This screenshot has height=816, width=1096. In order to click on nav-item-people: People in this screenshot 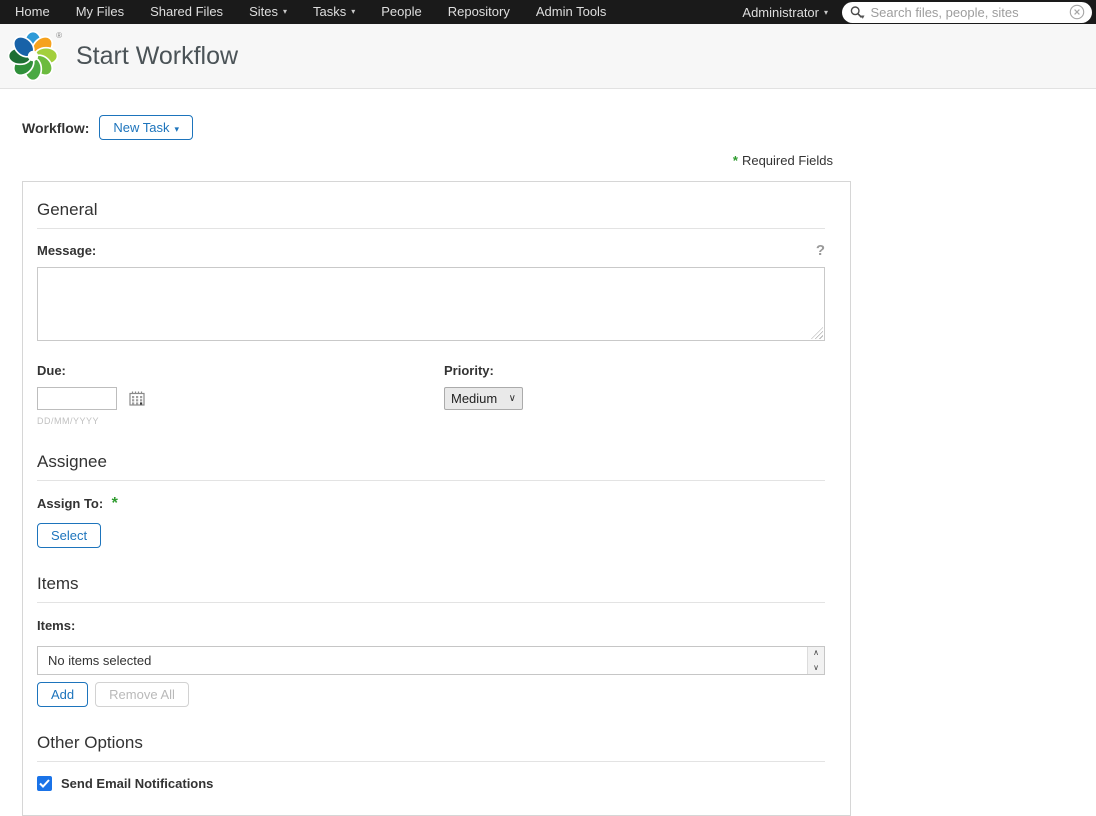, I will do `click(401, 12)`.